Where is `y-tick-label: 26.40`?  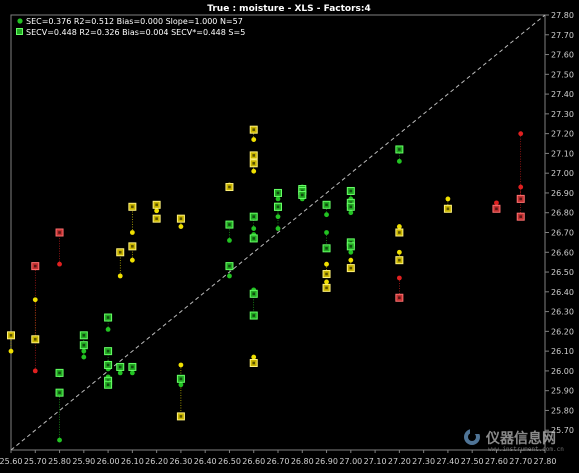 y-tick-label: 26.40 is located at coordinates (562, 292).